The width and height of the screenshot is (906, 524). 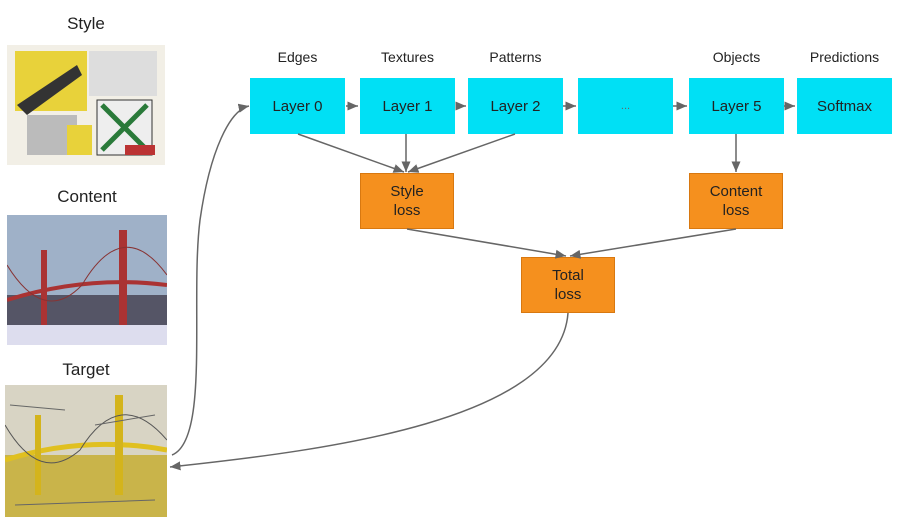 What do you see at coordinates (351, 153) in the screenshot?
I see `arrow-layer0-style-loss` at bounding box center [351, 153].